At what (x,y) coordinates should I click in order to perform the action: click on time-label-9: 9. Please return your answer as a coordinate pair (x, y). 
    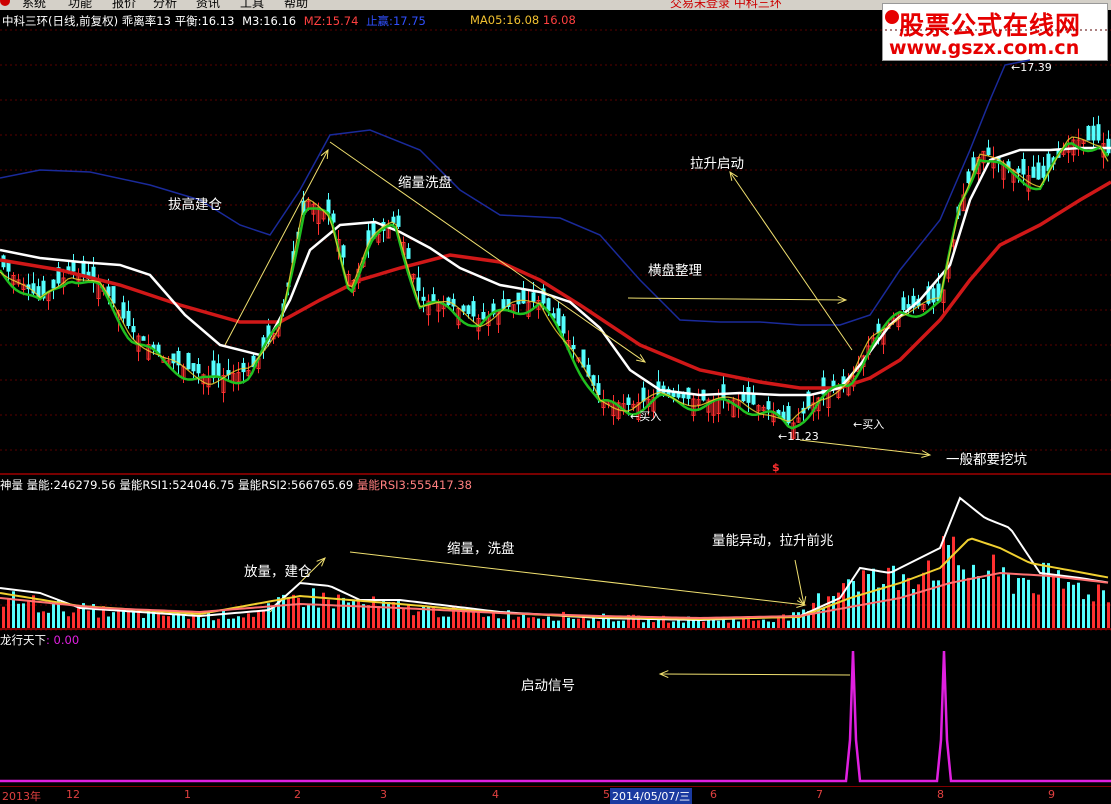
    Looking at the image, I should click on (1051, 794).